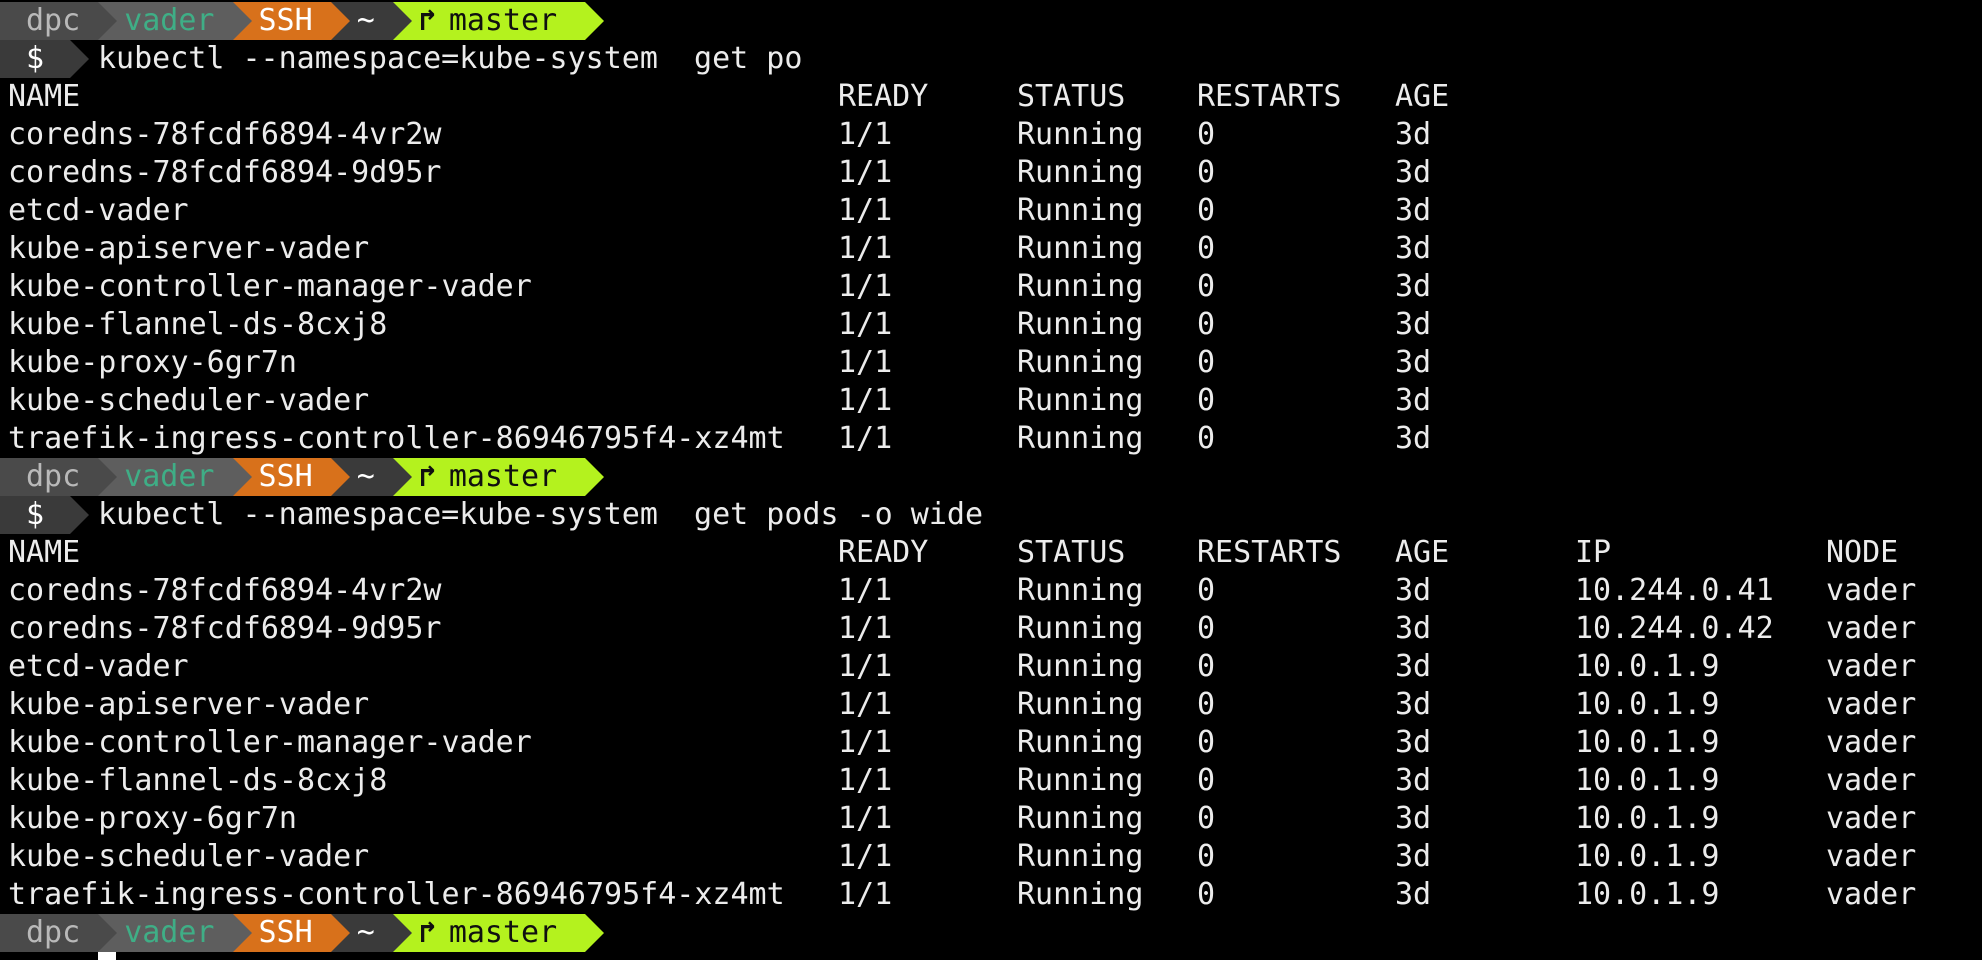 The image size is (1982, 960). What do you see at coordinates (498, 477) in the screenshot?
I see `prompt-git-segment: ↱ master` at bounding box center [498, 477].